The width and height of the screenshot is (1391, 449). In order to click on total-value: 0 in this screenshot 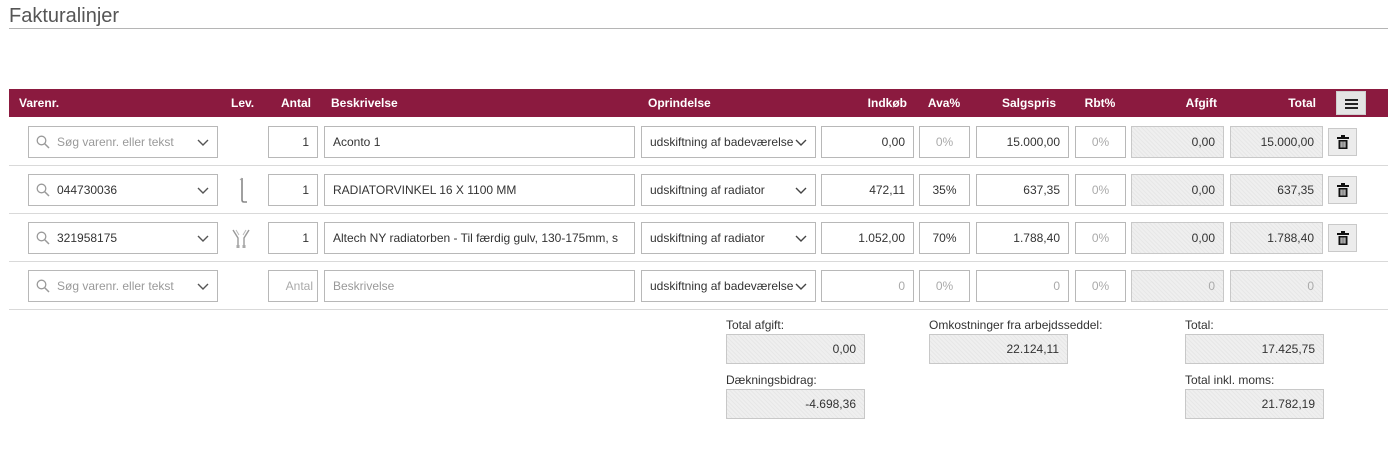, I will do `click(1276, 286)`.